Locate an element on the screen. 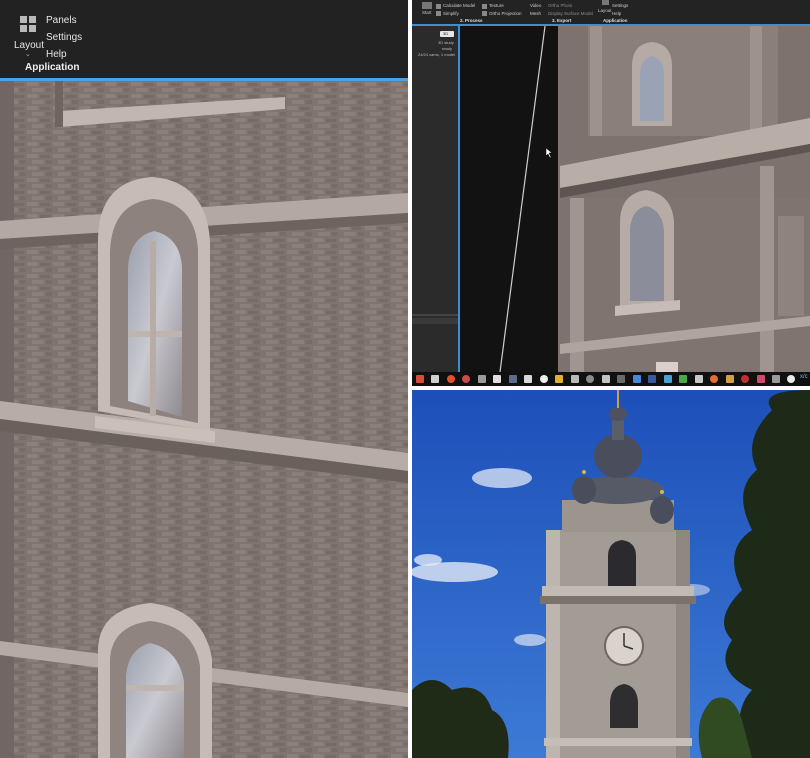  panels-menu-item: Panels is located at coordinates (64, 20).